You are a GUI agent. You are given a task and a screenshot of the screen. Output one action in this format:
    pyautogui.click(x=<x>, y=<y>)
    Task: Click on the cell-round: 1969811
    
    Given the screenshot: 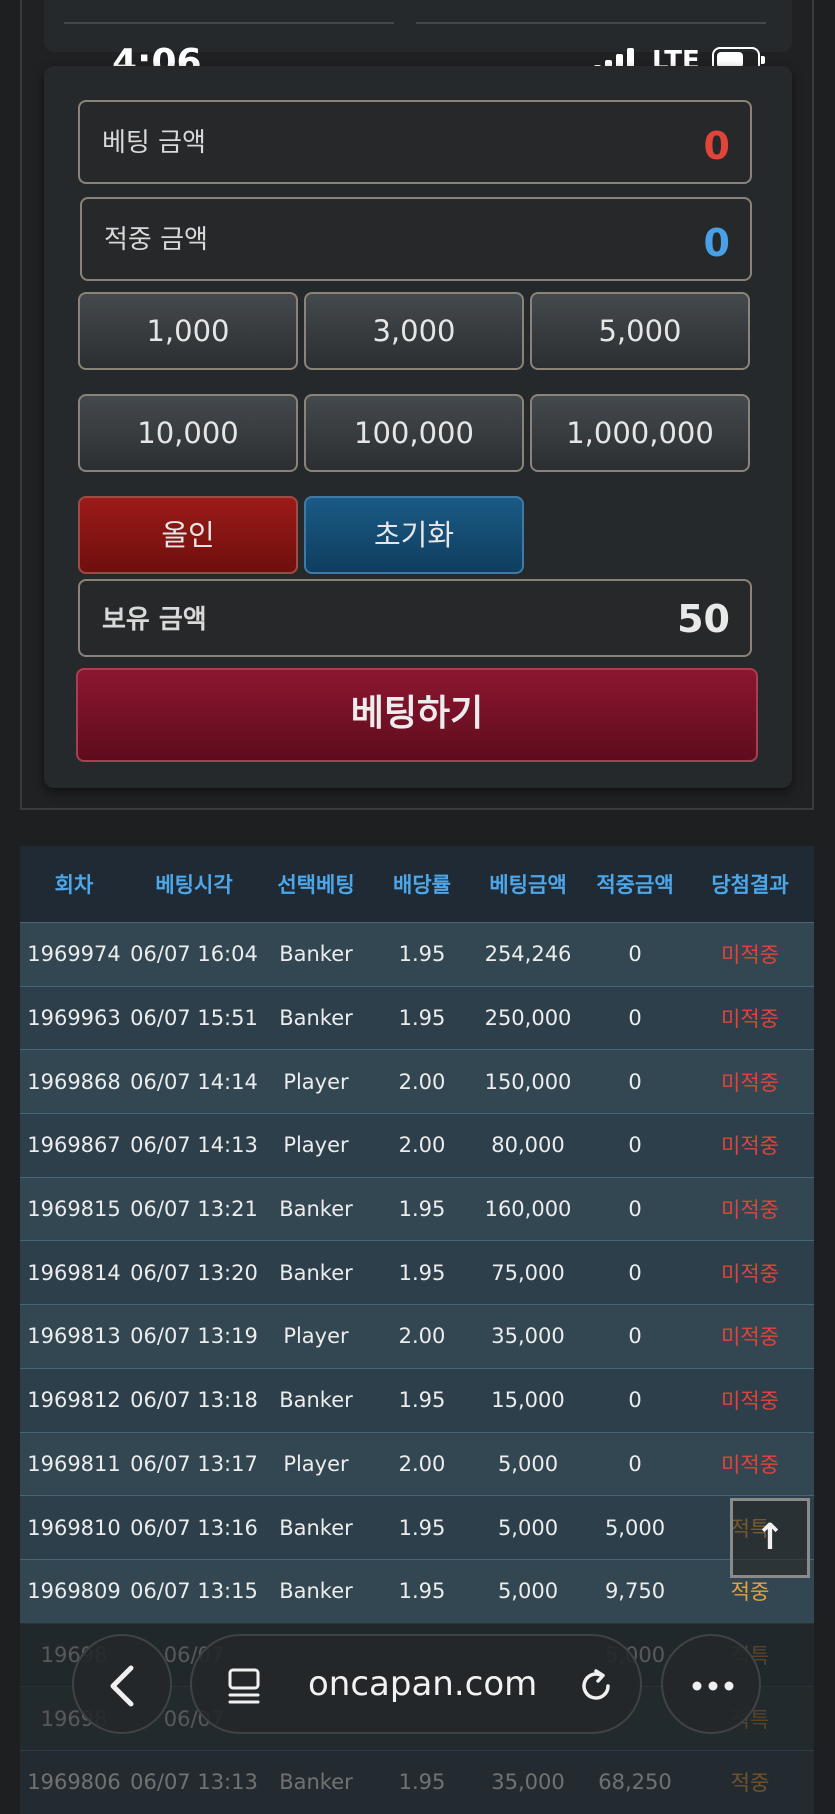 What is the action you would take?
    pyautogui.click(x=74, y=1463)
    